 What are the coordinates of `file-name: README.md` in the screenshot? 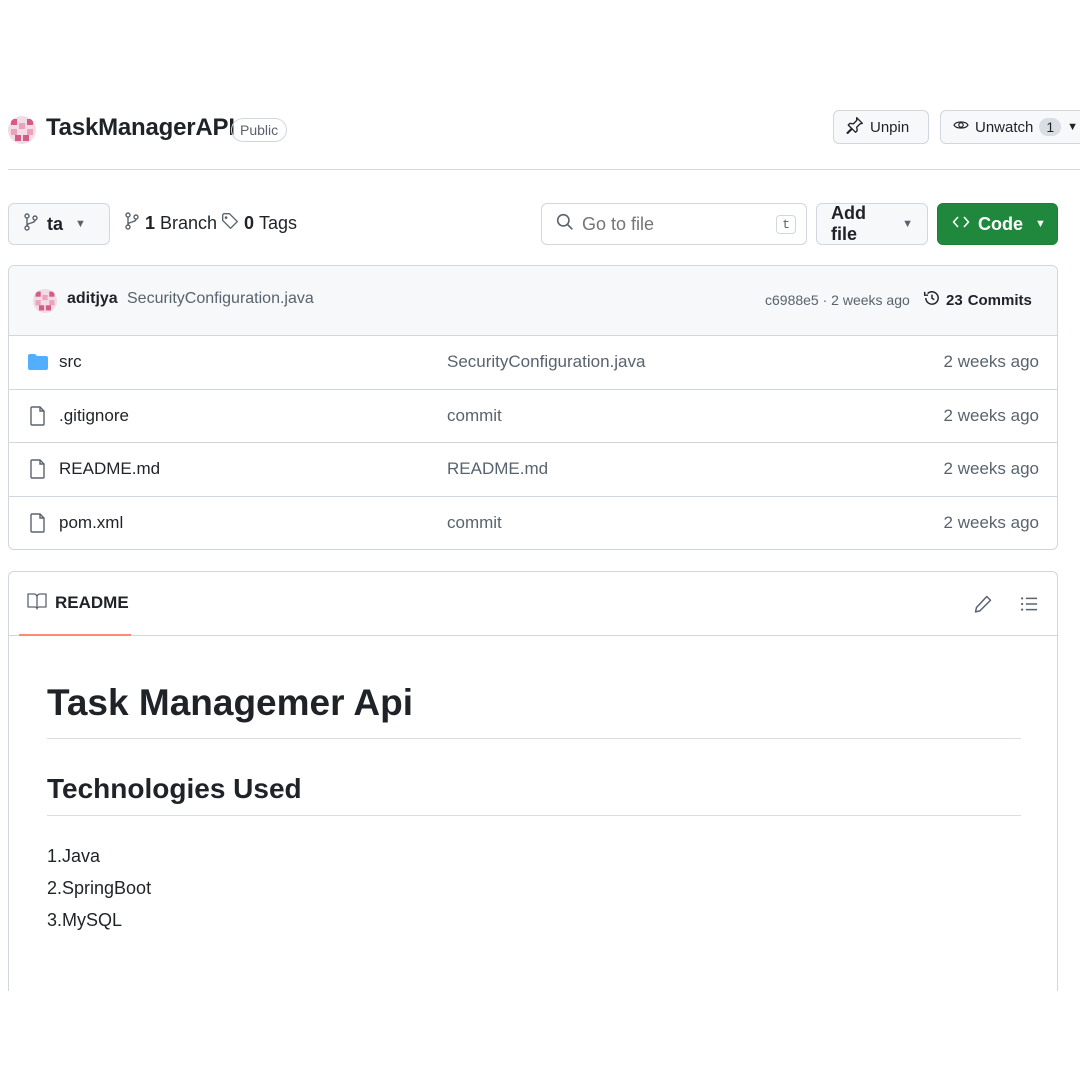 It's located at (109, 469).